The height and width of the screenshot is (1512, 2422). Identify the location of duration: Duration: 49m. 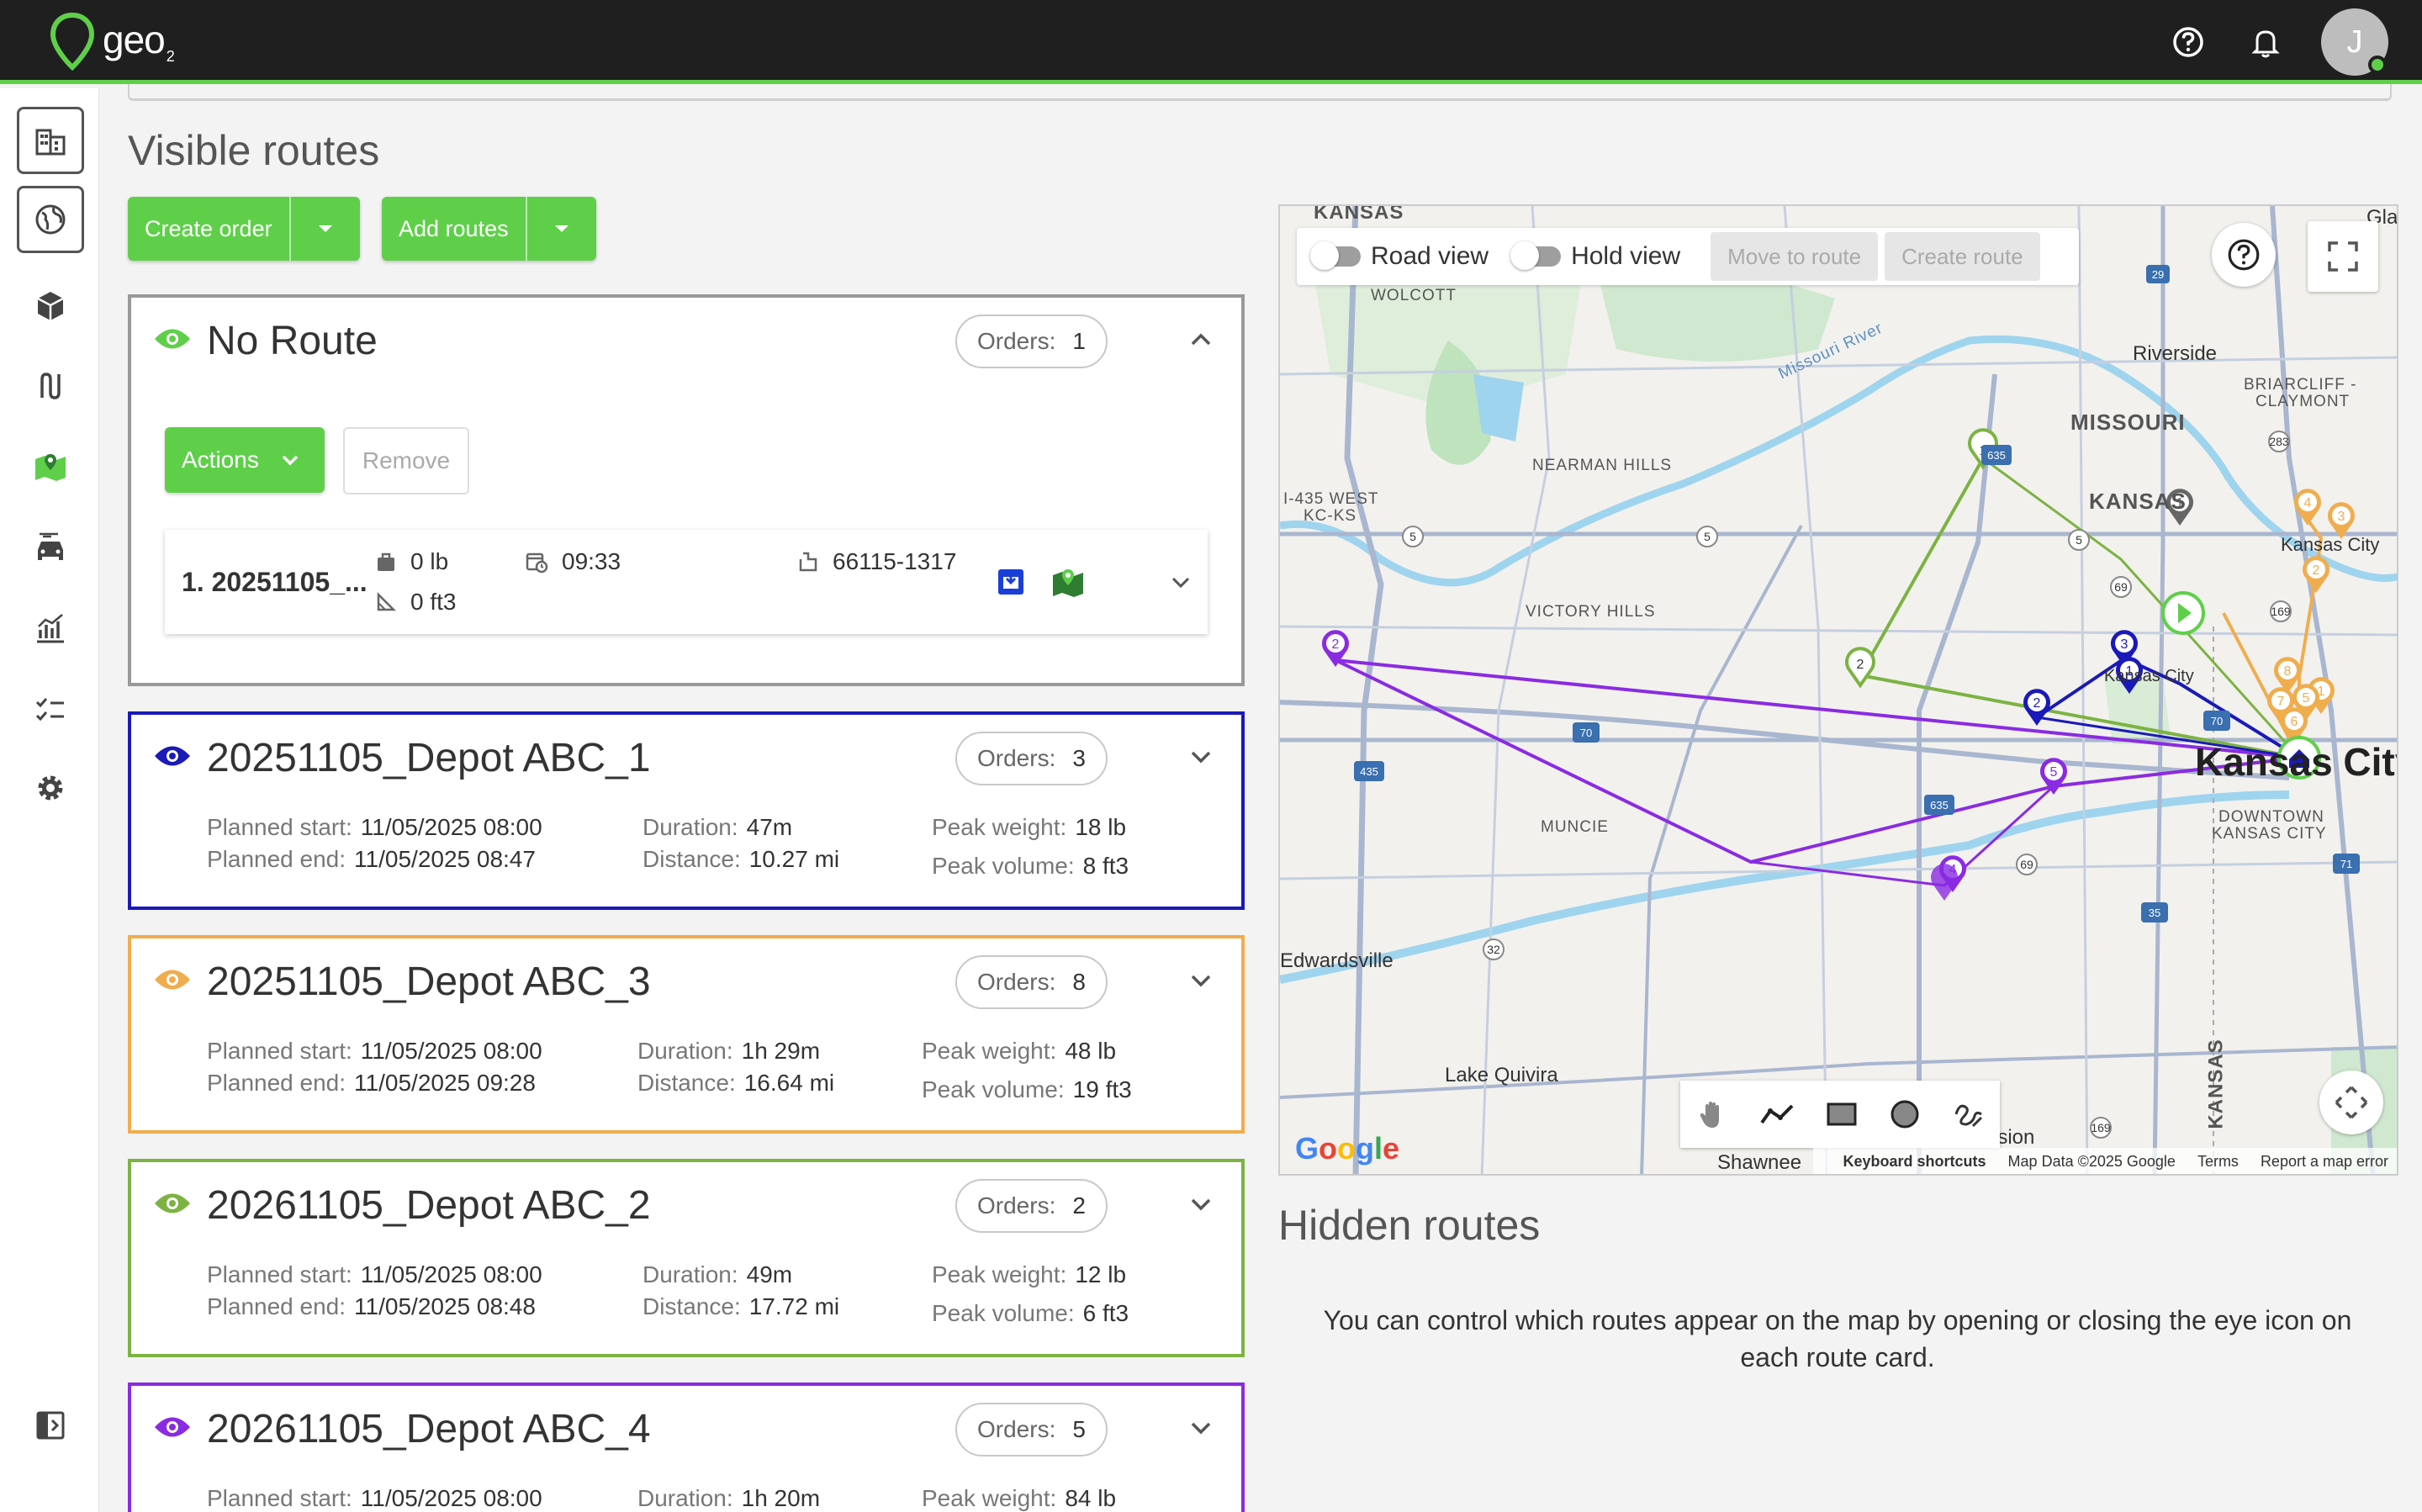
(718, 1274).